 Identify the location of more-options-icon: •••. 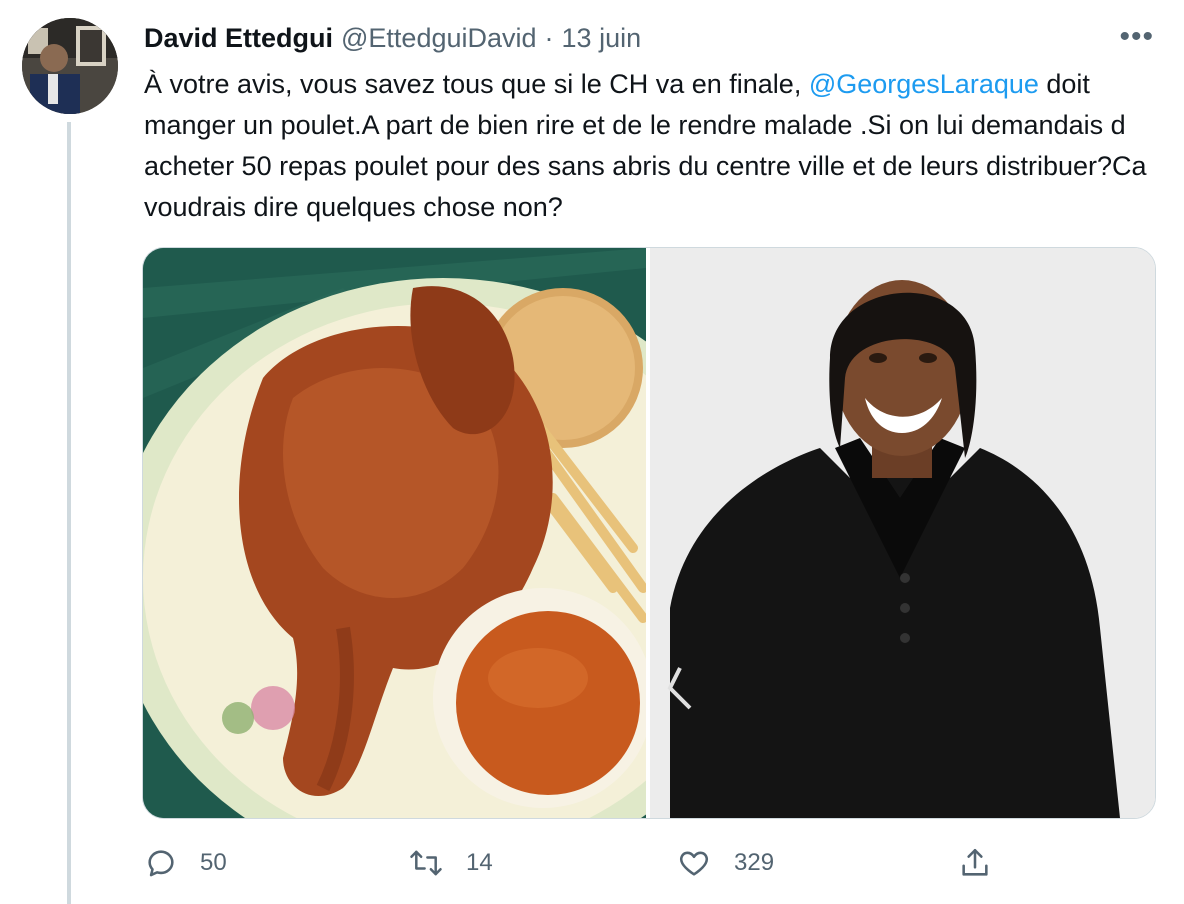
(1136, 37).